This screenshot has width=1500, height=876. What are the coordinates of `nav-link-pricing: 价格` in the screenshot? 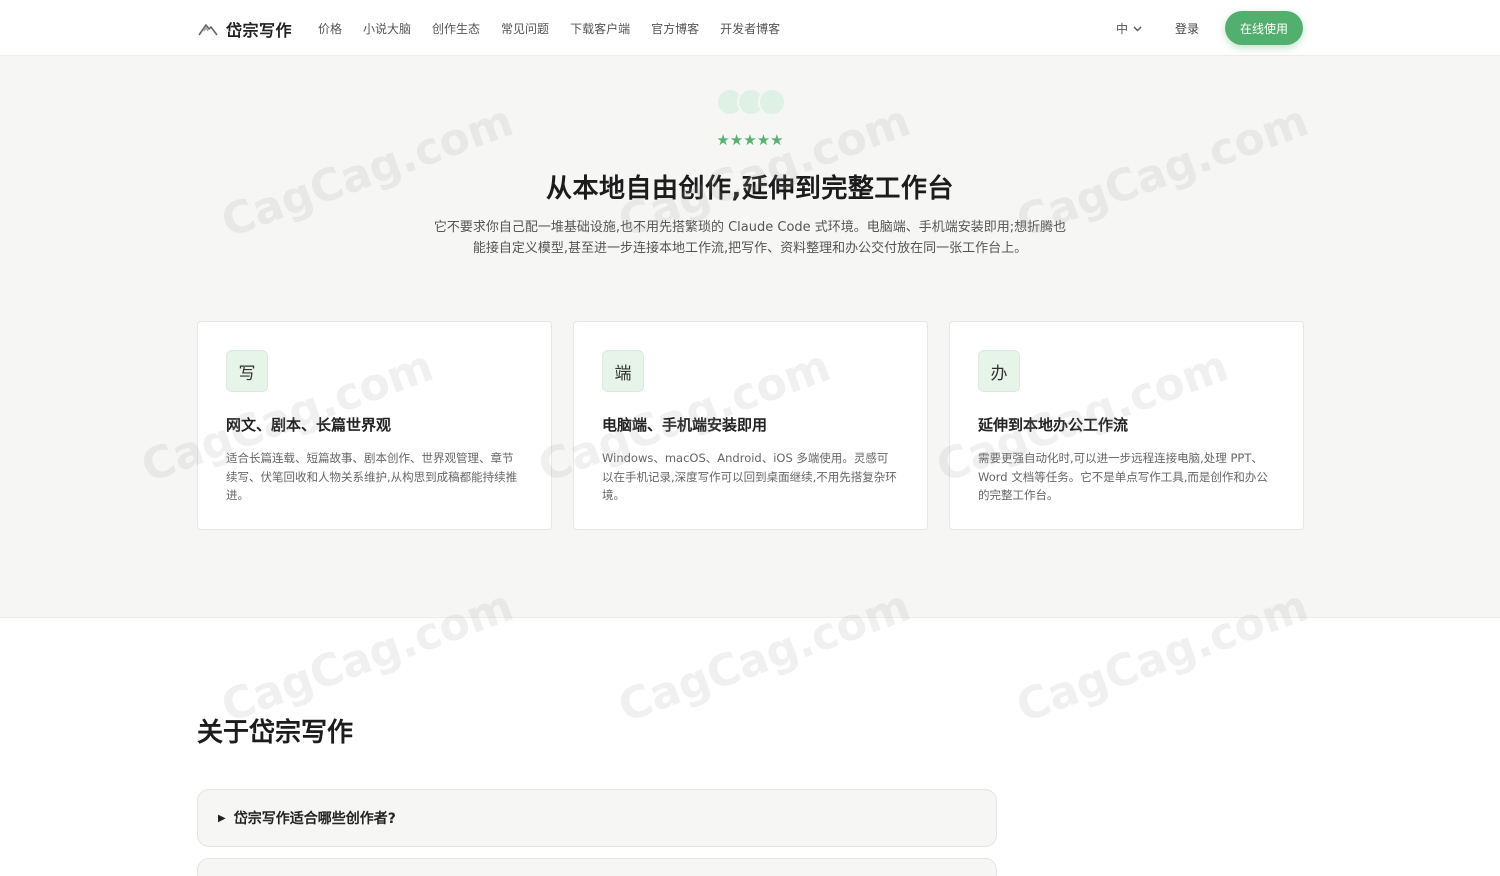 It's located at (330, 28).